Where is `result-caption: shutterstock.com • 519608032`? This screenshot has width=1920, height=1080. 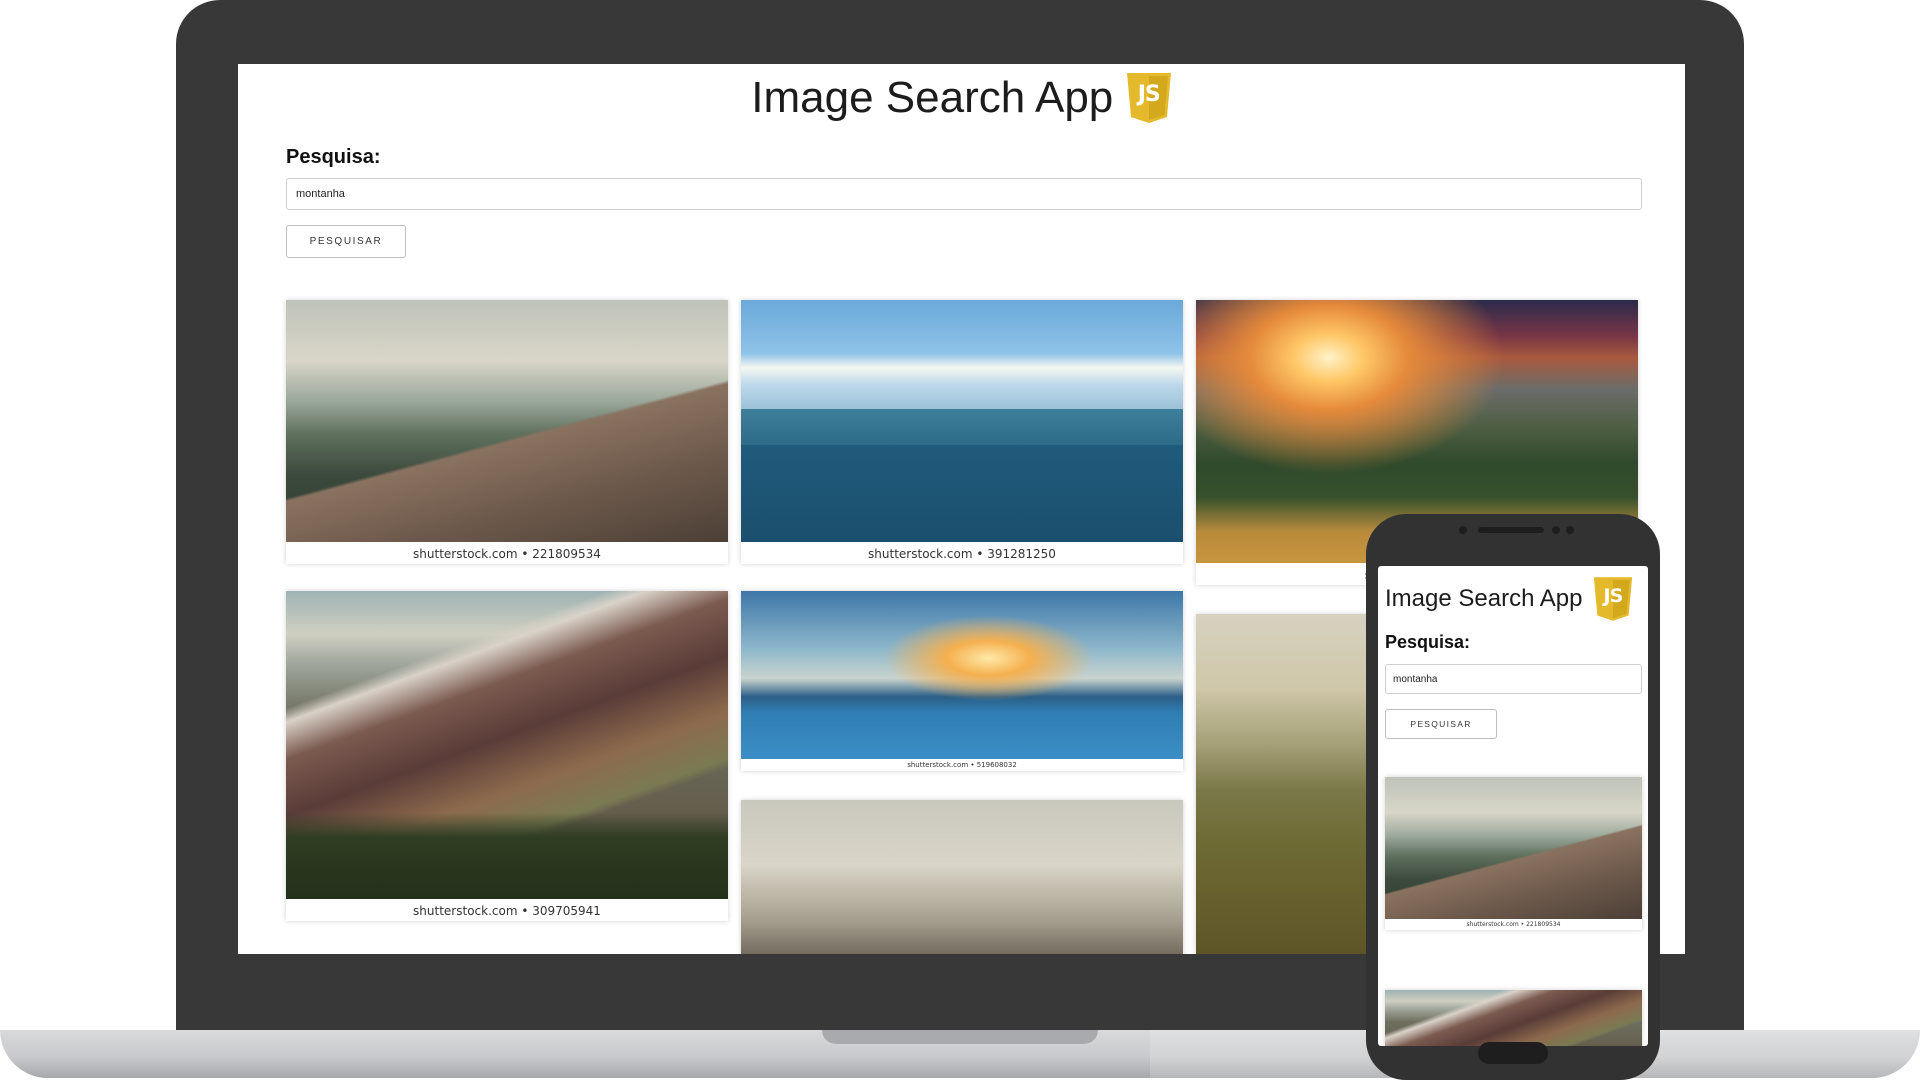 result-caption: shutterstock.com • 519608032 is located at coordinates (962, 765).